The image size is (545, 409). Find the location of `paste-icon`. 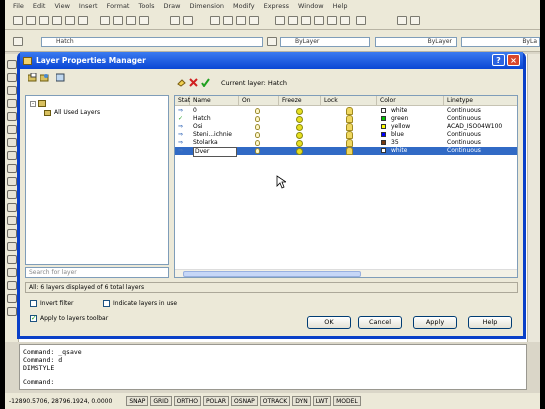

paste-icon is located at coordinates (131, 20).